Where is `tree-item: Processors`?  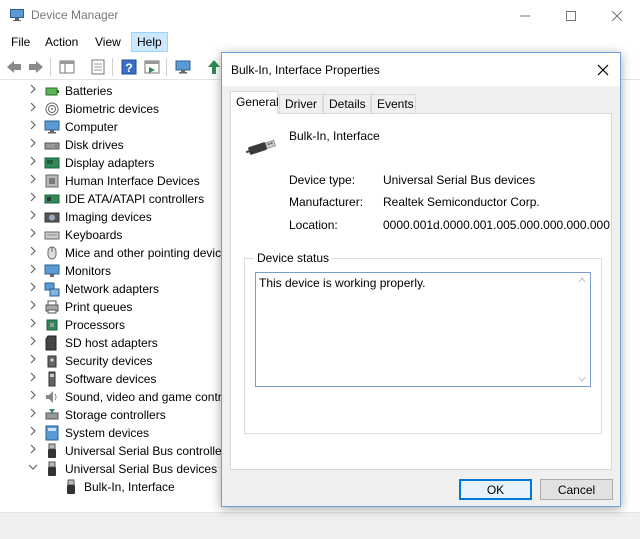 tree-item: Processors is located at coordinates (115, 325).